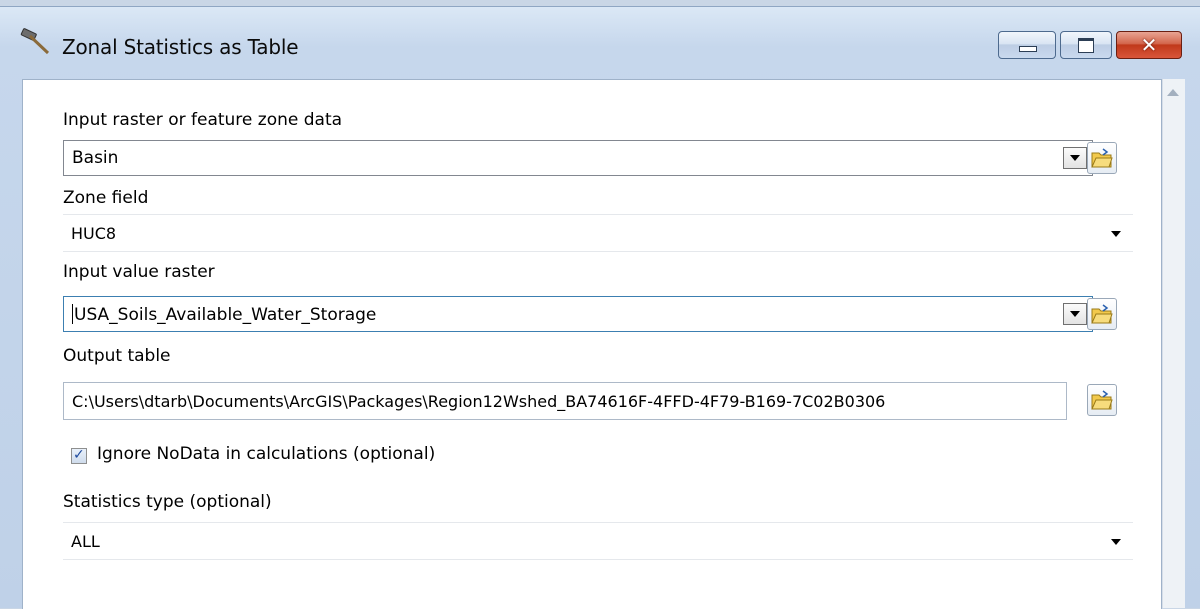 This screenshot has height=609, width=1200. Describe the element at coordinates (139, 272) in the screenshot. I see `value-raster-label: Input value raster` at that location.